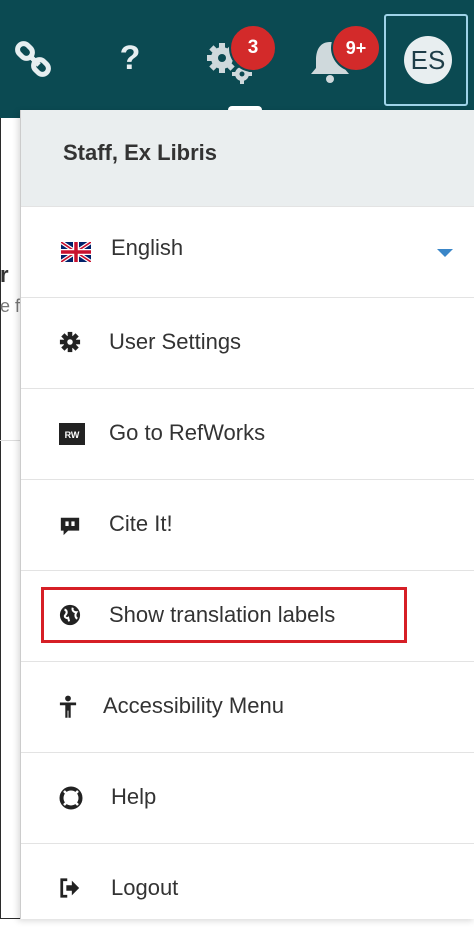 This screenshot has height=934, width=474. What do you see at coordinates (4, 274) in the screenshot?
I see `background-page-text: r` at bounding box center [4, 274].